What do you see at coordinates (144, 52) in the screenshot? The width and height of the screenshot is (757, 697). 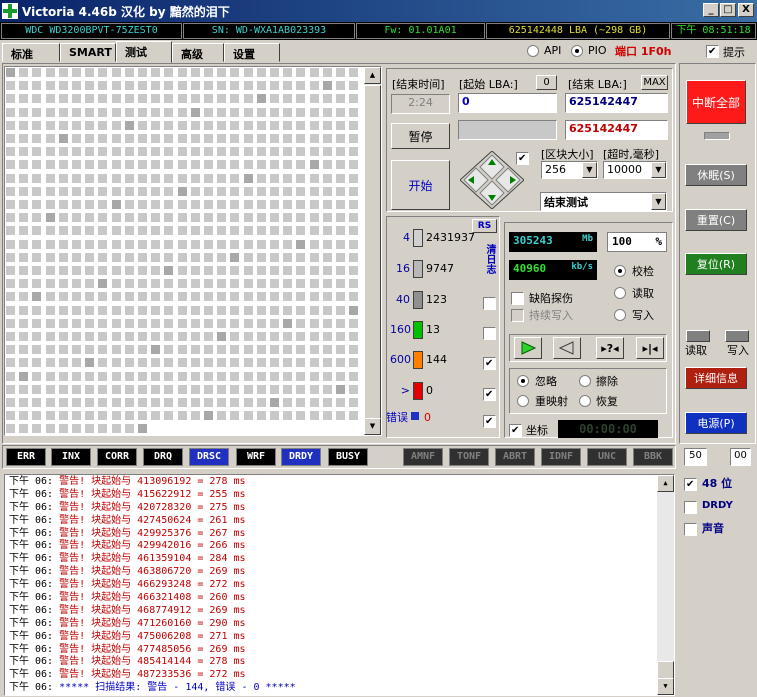 I see `tab-test: 测试` at bounding box center [144, 52].